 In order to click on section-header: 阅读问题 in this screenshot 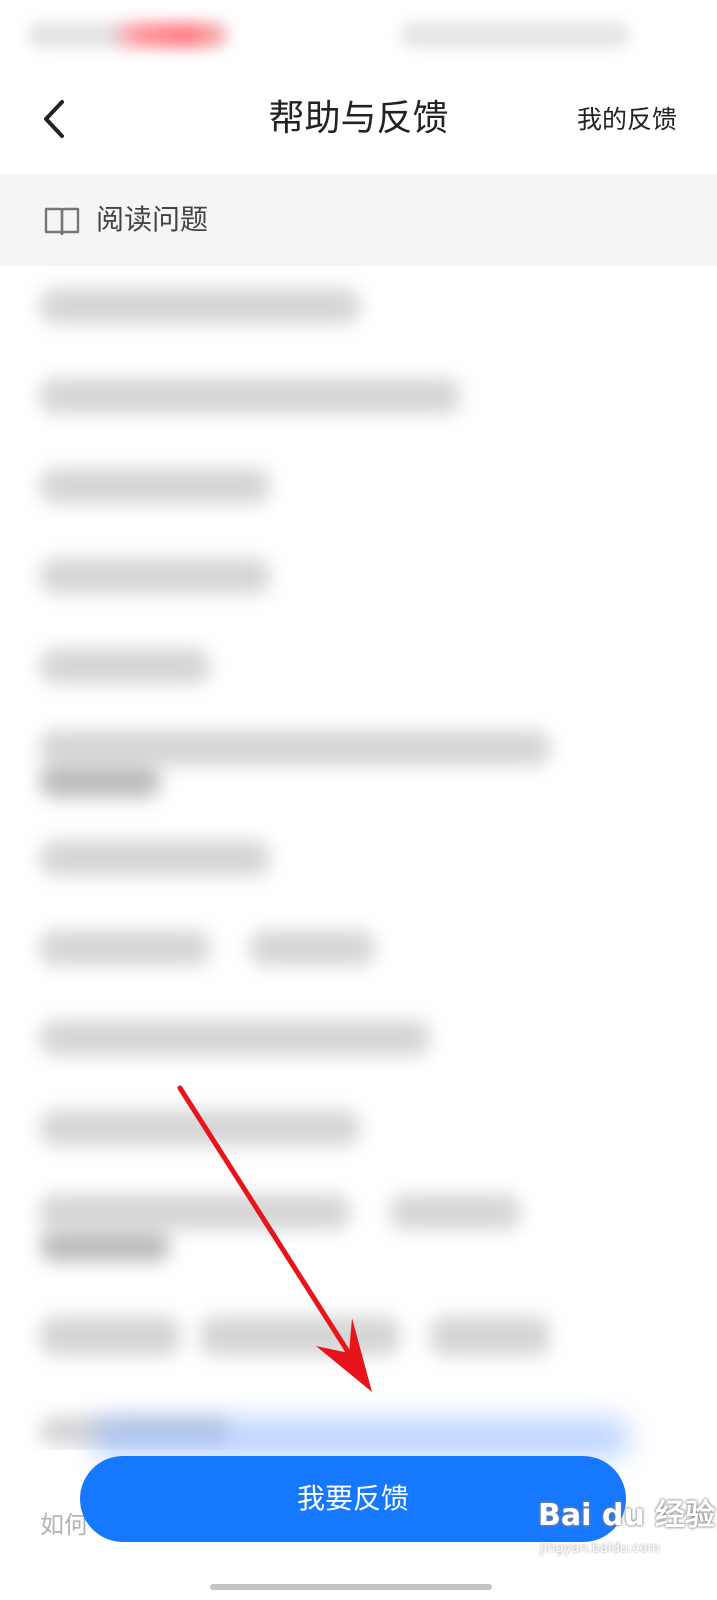, I will do `click(358, 220)`.